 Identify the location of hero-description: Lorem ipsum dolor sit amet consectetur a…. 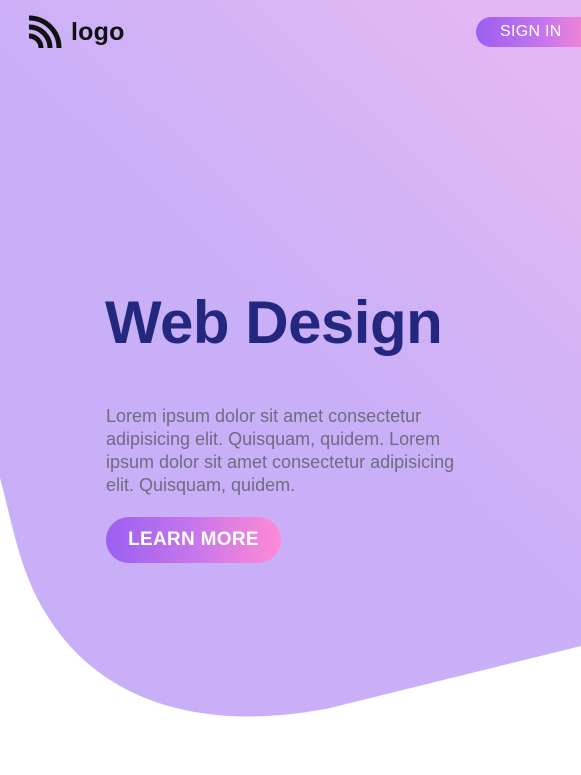
(280, 450).